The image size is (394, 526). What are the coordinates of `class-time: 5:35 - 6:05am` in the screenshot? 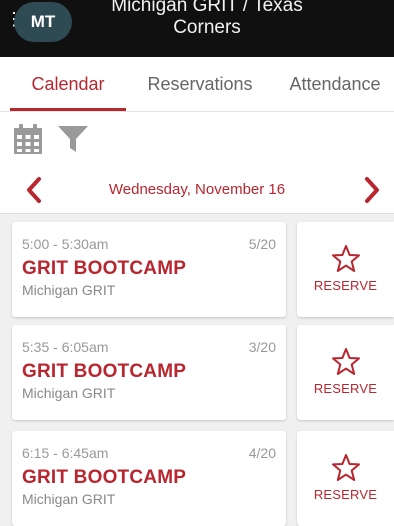 It's located at (65, 347).